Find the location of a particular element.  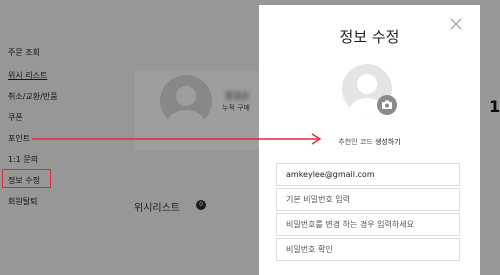

current-password-field: 기본 비밀번호 입력 is located at coordinates (368, 199).